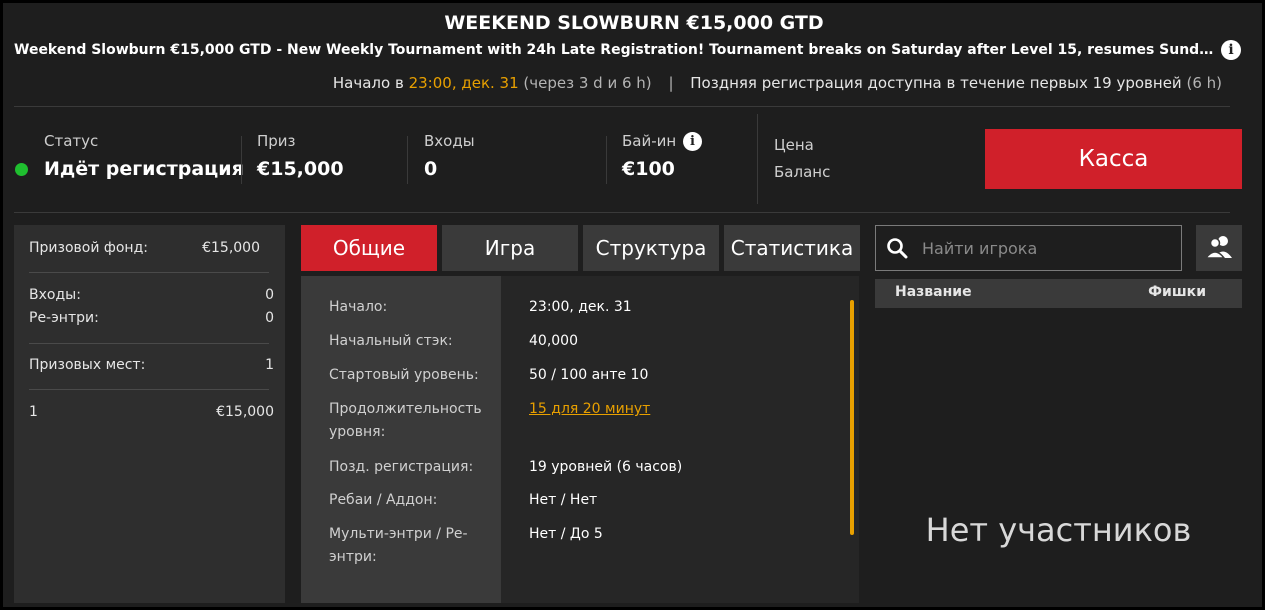 This screenshot has width=1265, height=610. I want to click on buyin-label: Бай-ин, so click(649, 141).